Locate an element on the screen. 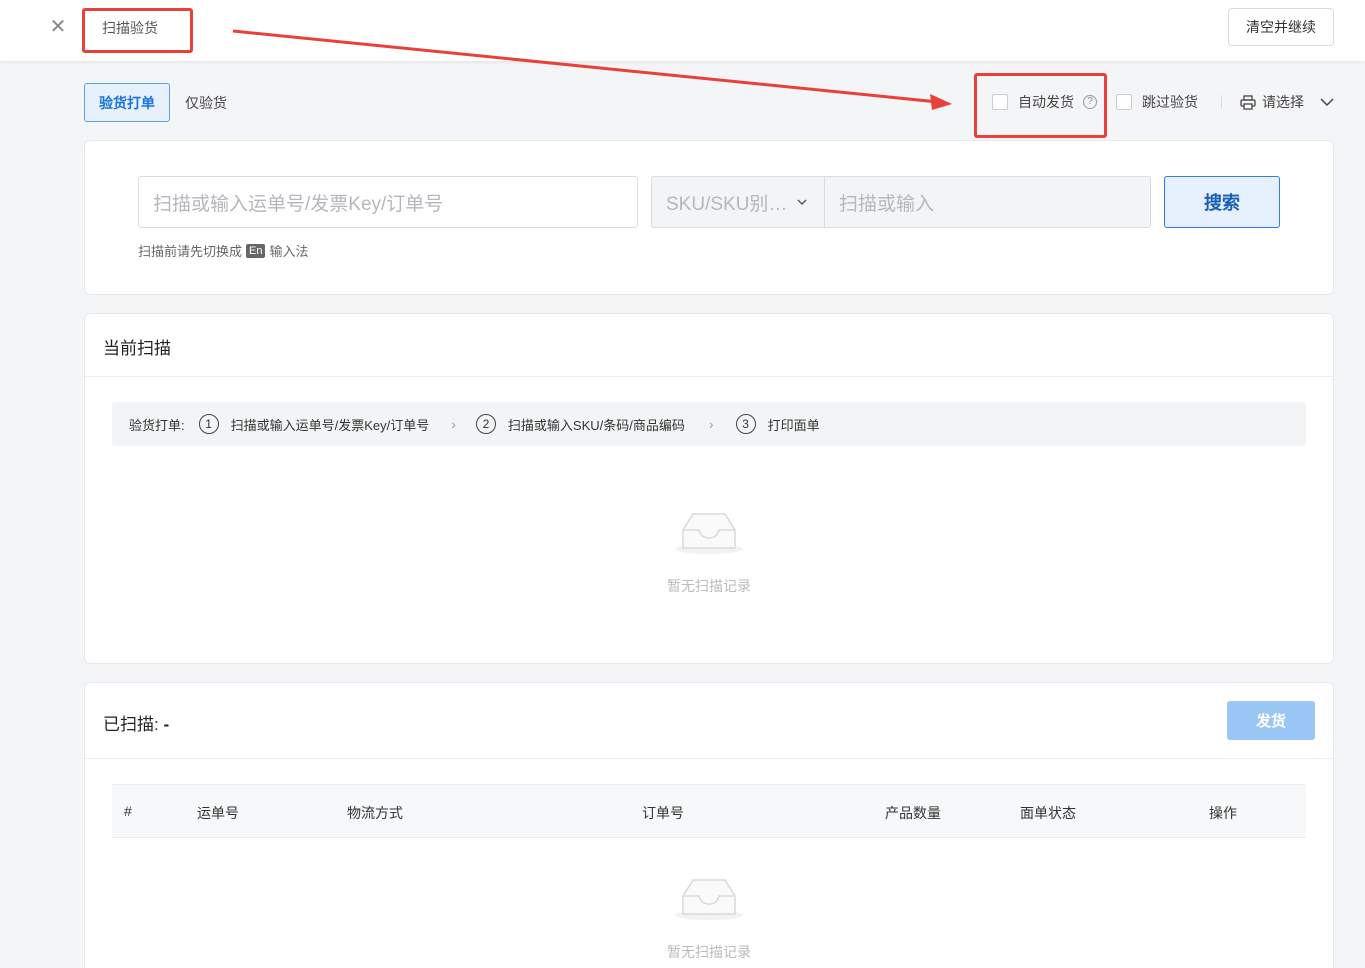 The height and width of the screenshot is (968, 1365). step-text: 扫描或输入运单号/发票Key/订单号 is located at coordinates (330, 425).